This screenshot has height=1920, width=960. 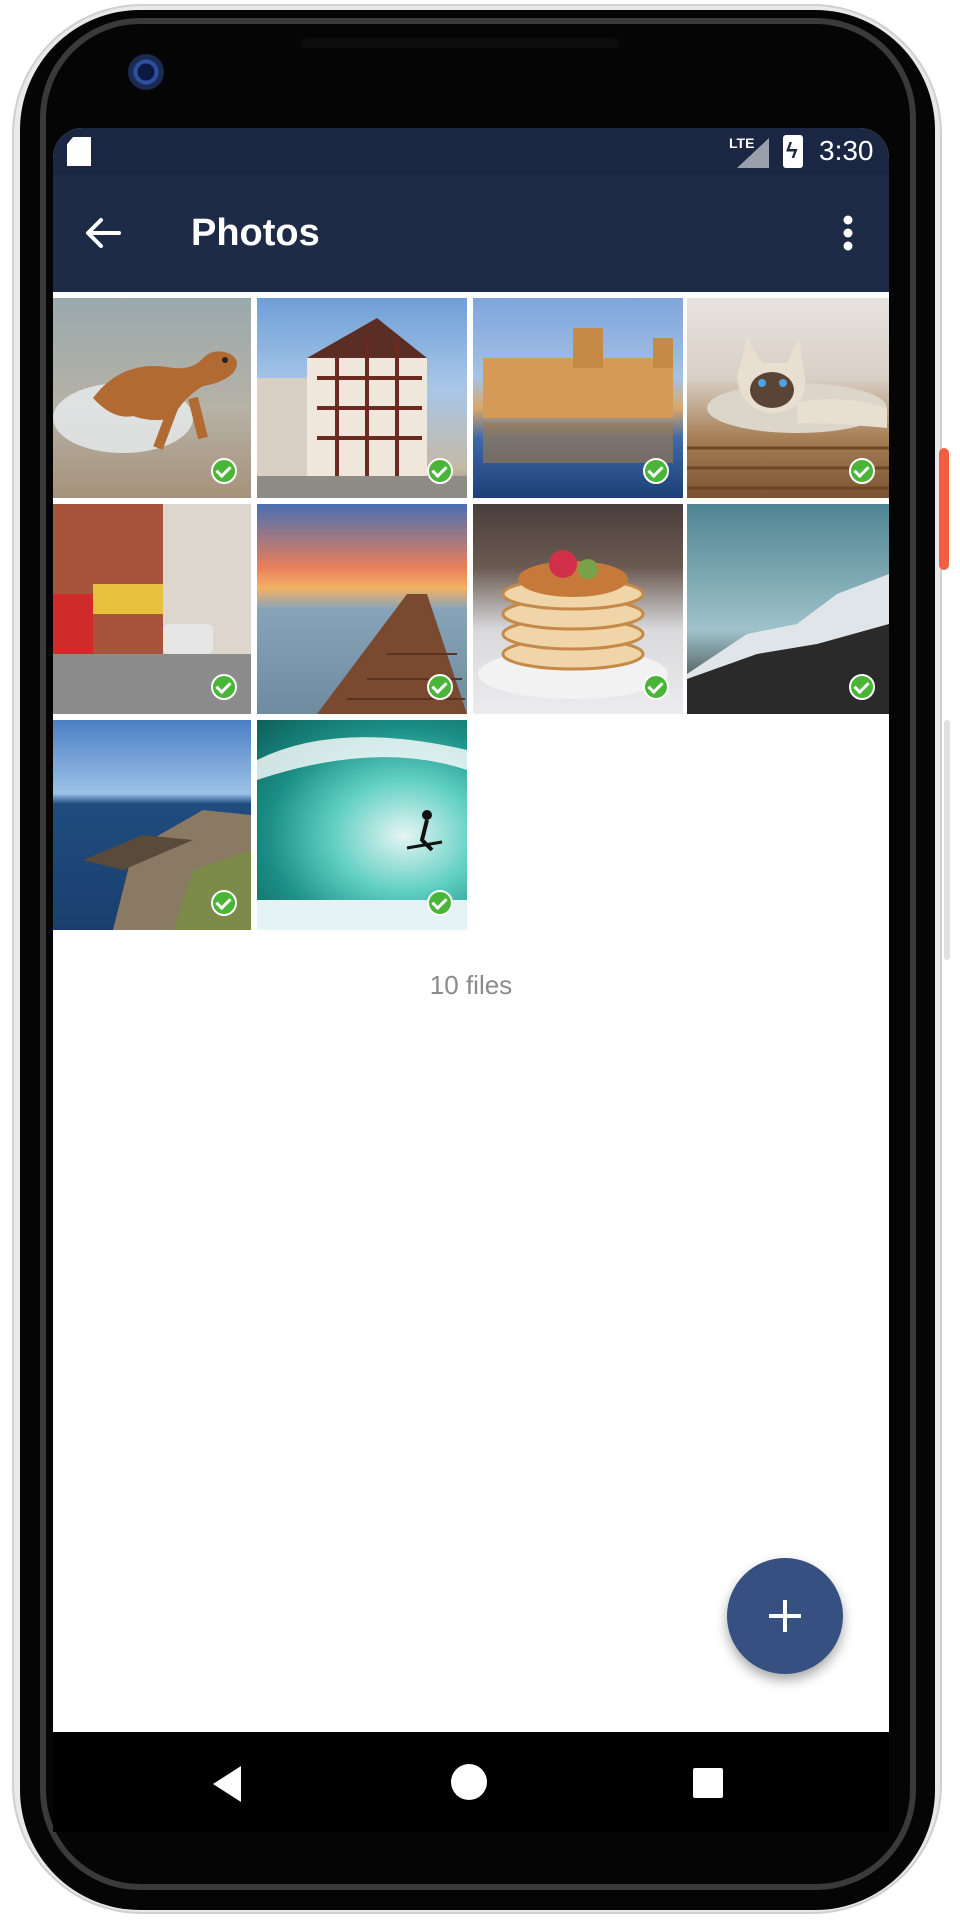 What do you see at coordinates (471, 151) in the screenshot?
I see `status-bar: LTE 3:30` at bounding box center [471, 151].